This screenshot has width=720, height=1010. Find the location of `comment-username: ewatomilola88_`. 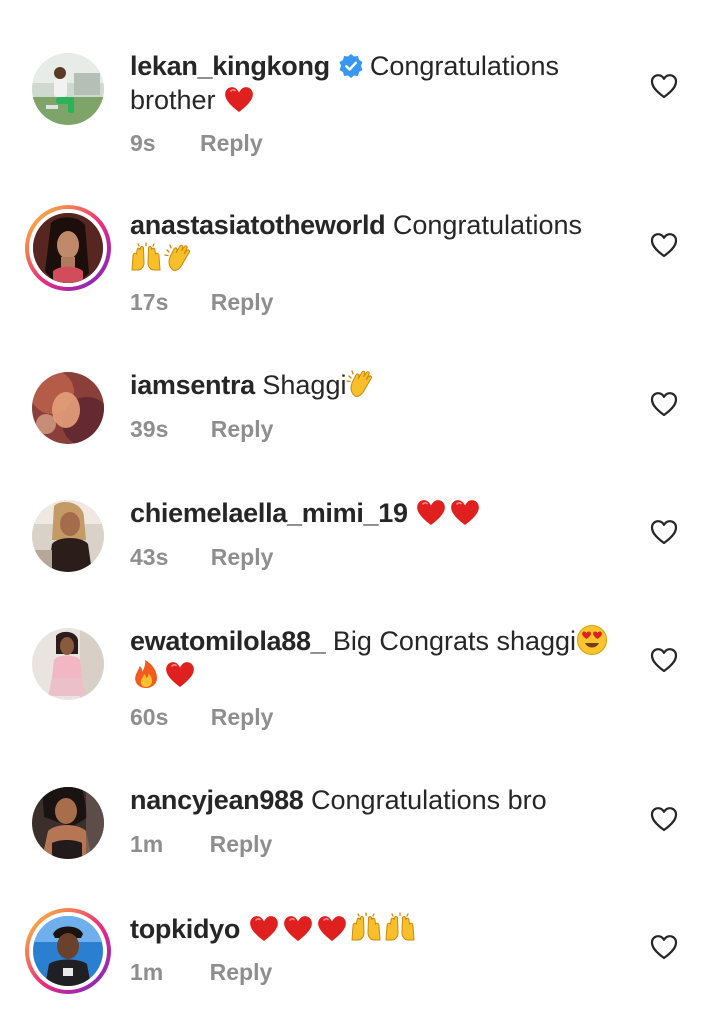

comment-username: ewatomilola88_ is located at coordinates (228, 641).